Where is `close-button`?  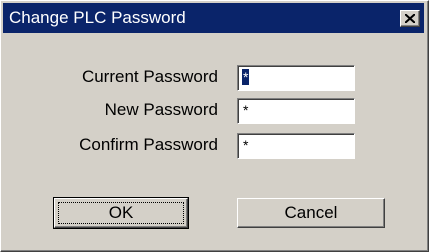 close-button is located at coordinates (410, 18).